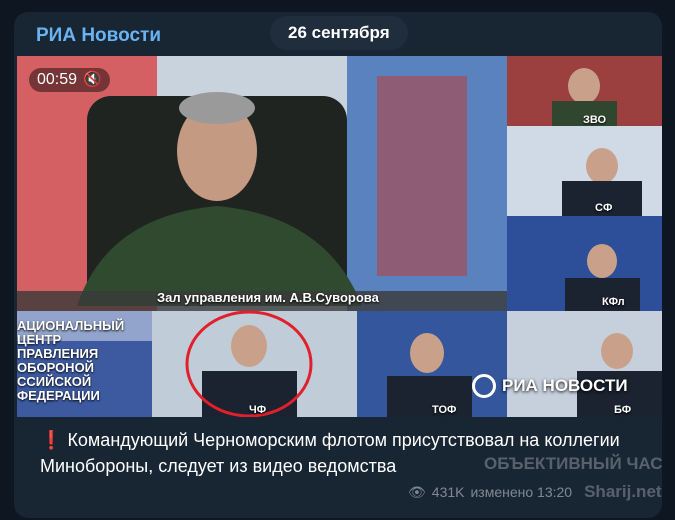 The width and height of the screenshot is (675, 520). What do you see at coordinates (417, 491) in the screenshot?
I see `eye-icon: 👁` at bounding box center [417, 491].